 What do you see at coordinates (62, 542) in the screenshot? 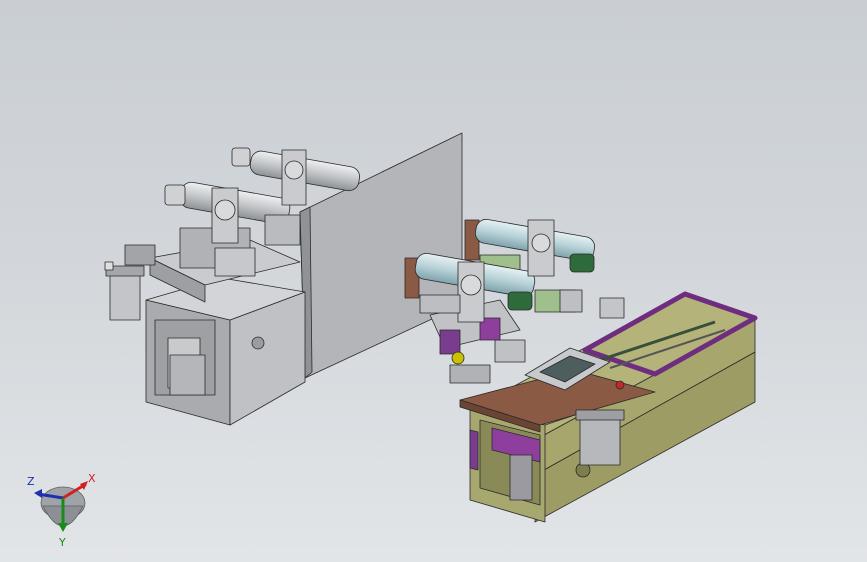
I see `y-axis-label: Y` at bounding box center [62, 542].